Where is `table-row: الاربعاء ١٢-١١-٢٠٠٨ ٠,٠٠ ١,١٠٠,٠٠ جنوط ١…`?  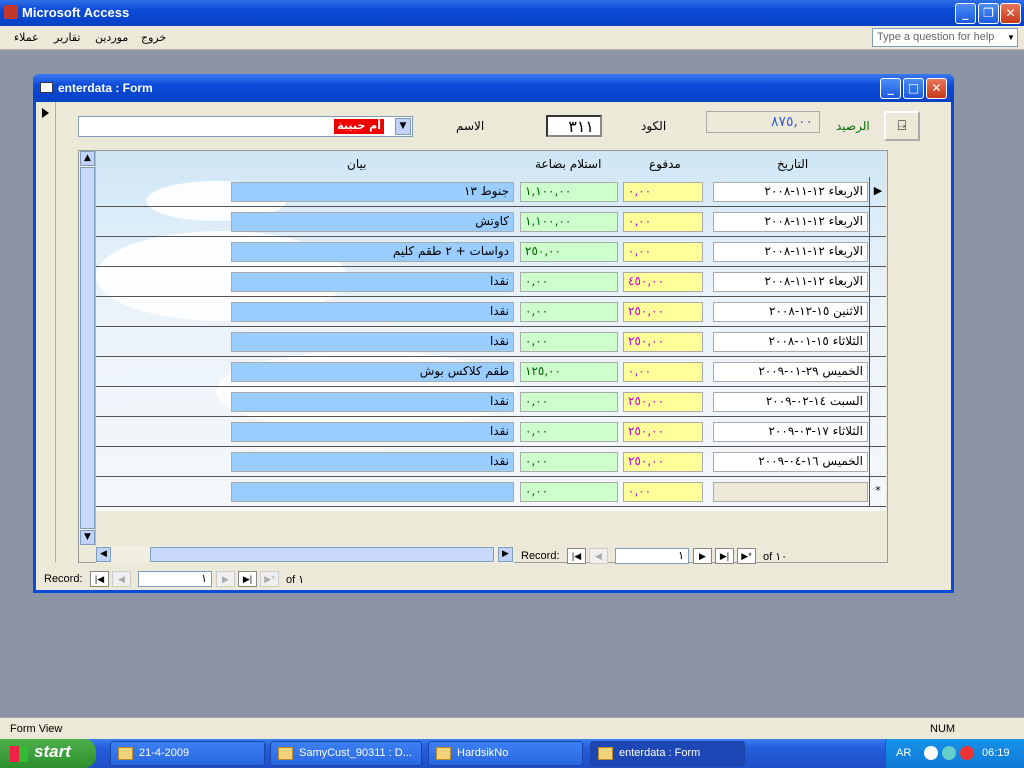 table-row: الاربعاء ١٢-١١-٢٠٠٨ ٠,٠٠ ١,١٠٠,٠٠ جنوط ١… is located at coordinates (491, 192).